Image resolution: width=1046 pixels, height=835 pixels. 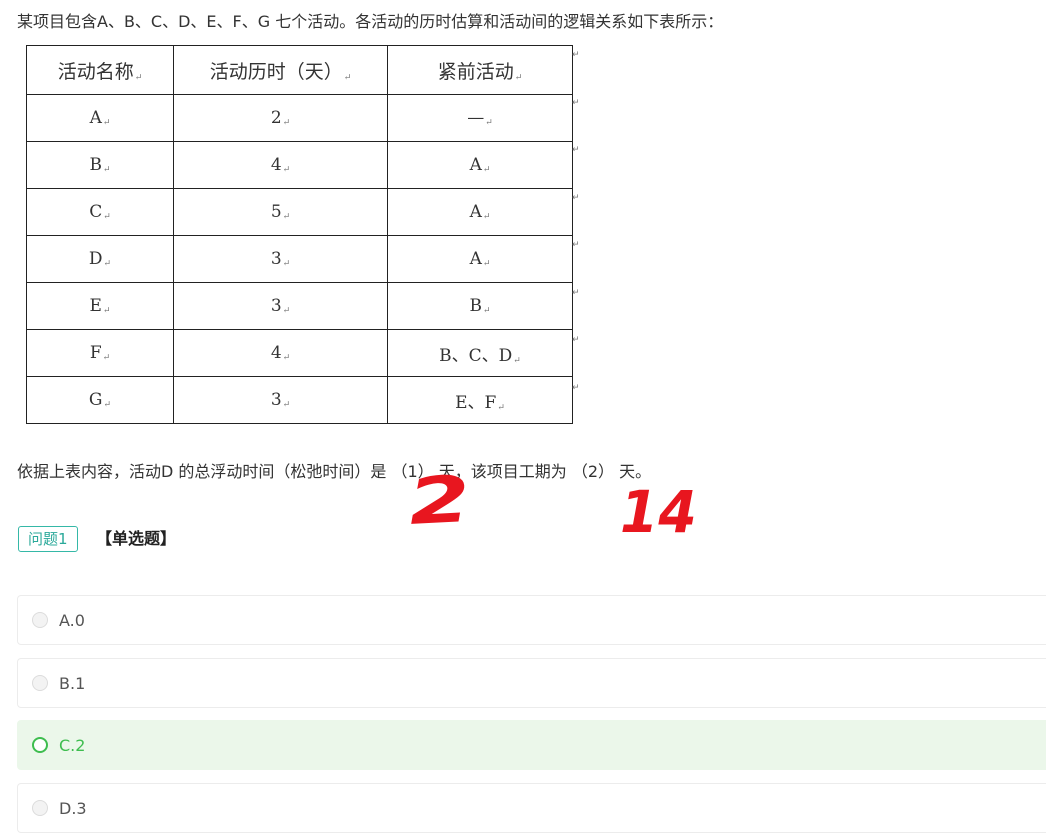 I want to click on cell-duration: 2↵, so click(x=280, y=118).